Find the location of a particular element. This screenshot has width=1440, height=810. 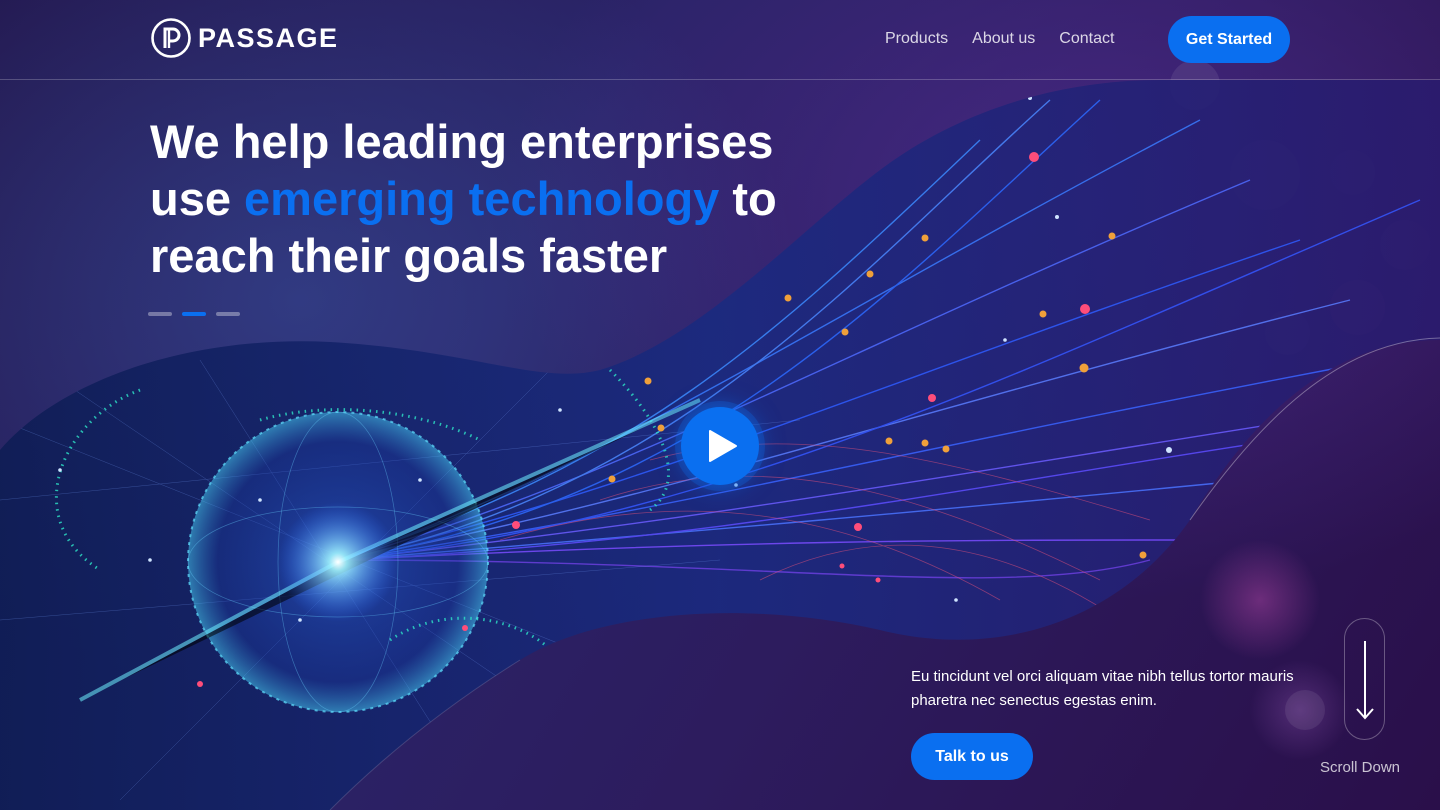

play-icon is located at coordinates (722, 446).